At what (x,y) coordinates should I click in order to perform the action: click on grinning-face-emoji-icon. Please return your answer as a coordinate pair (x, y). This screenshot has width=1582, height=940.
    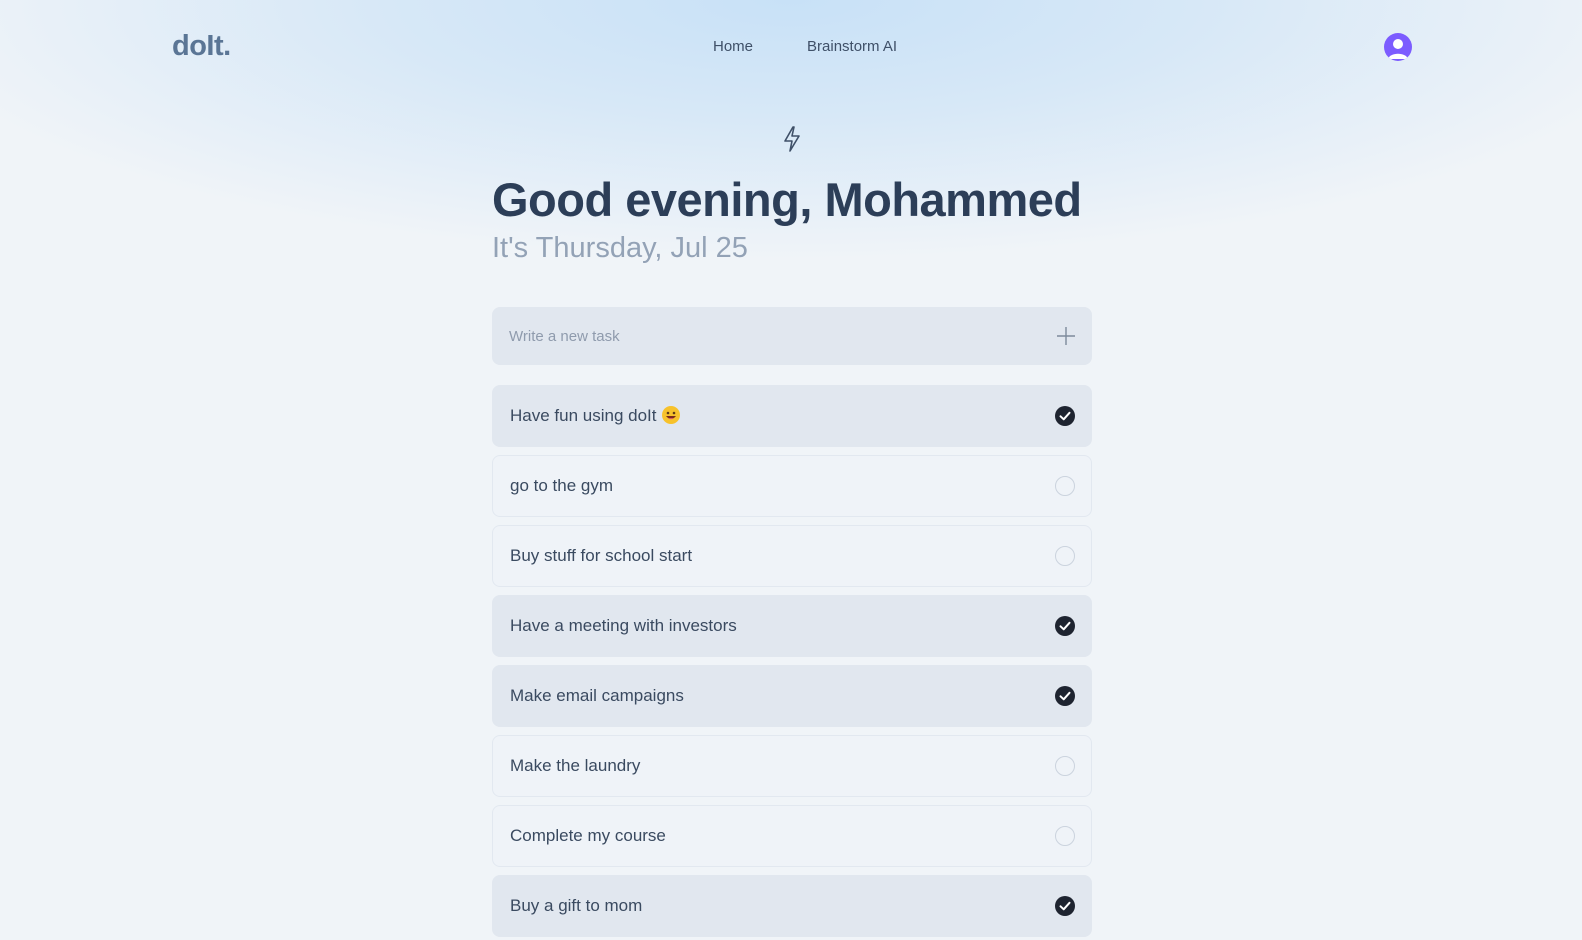
    Looking at the image, I should click on (671, 415).